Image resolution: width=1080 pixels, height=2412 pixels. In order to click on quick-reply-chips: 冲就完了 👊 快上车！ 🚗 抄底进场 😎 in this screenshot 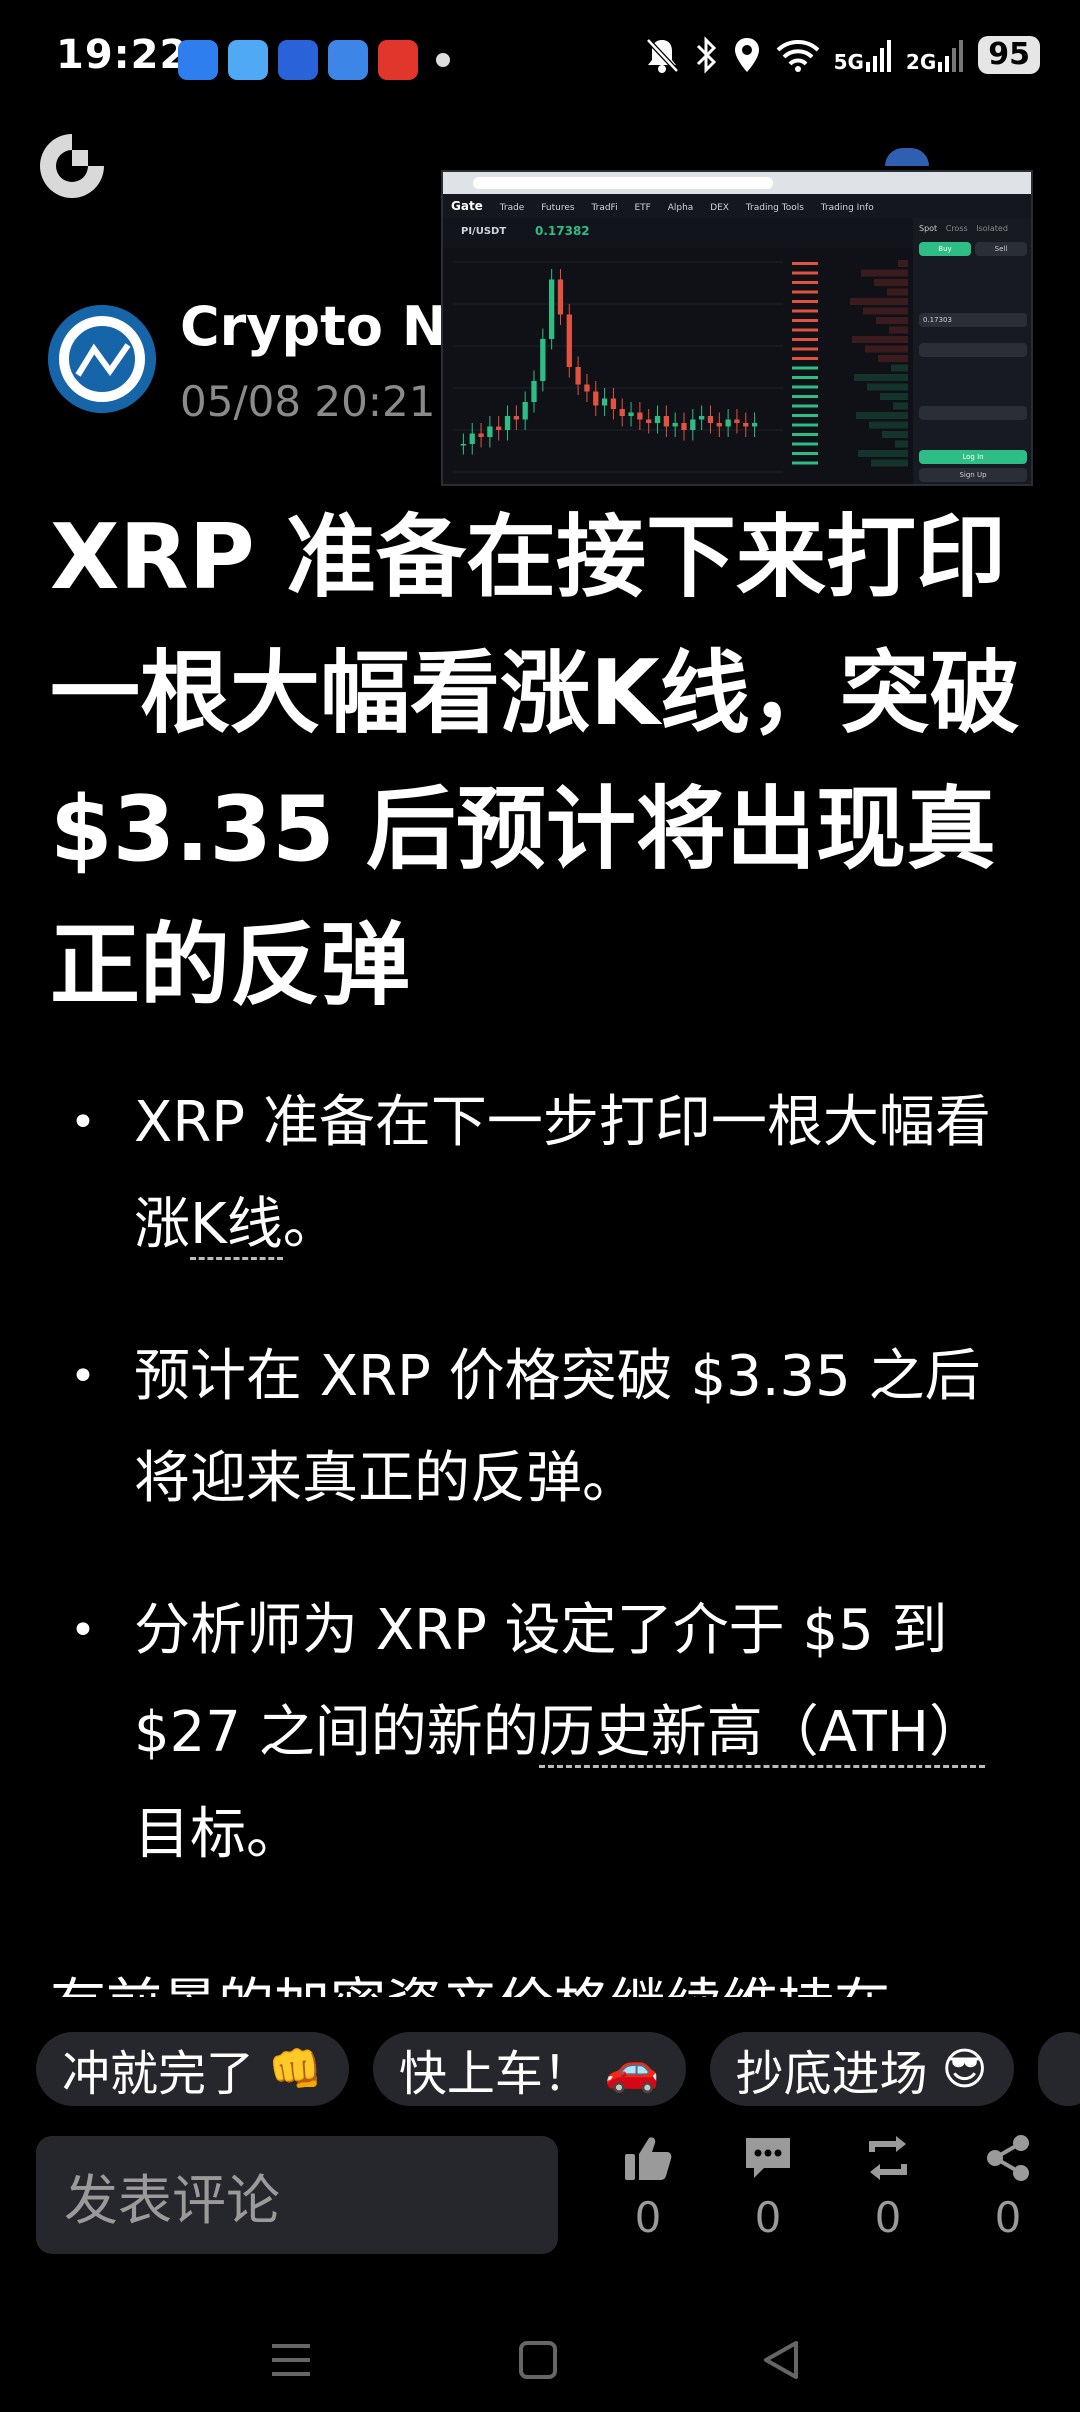, I will do `click(558, 2069)`.